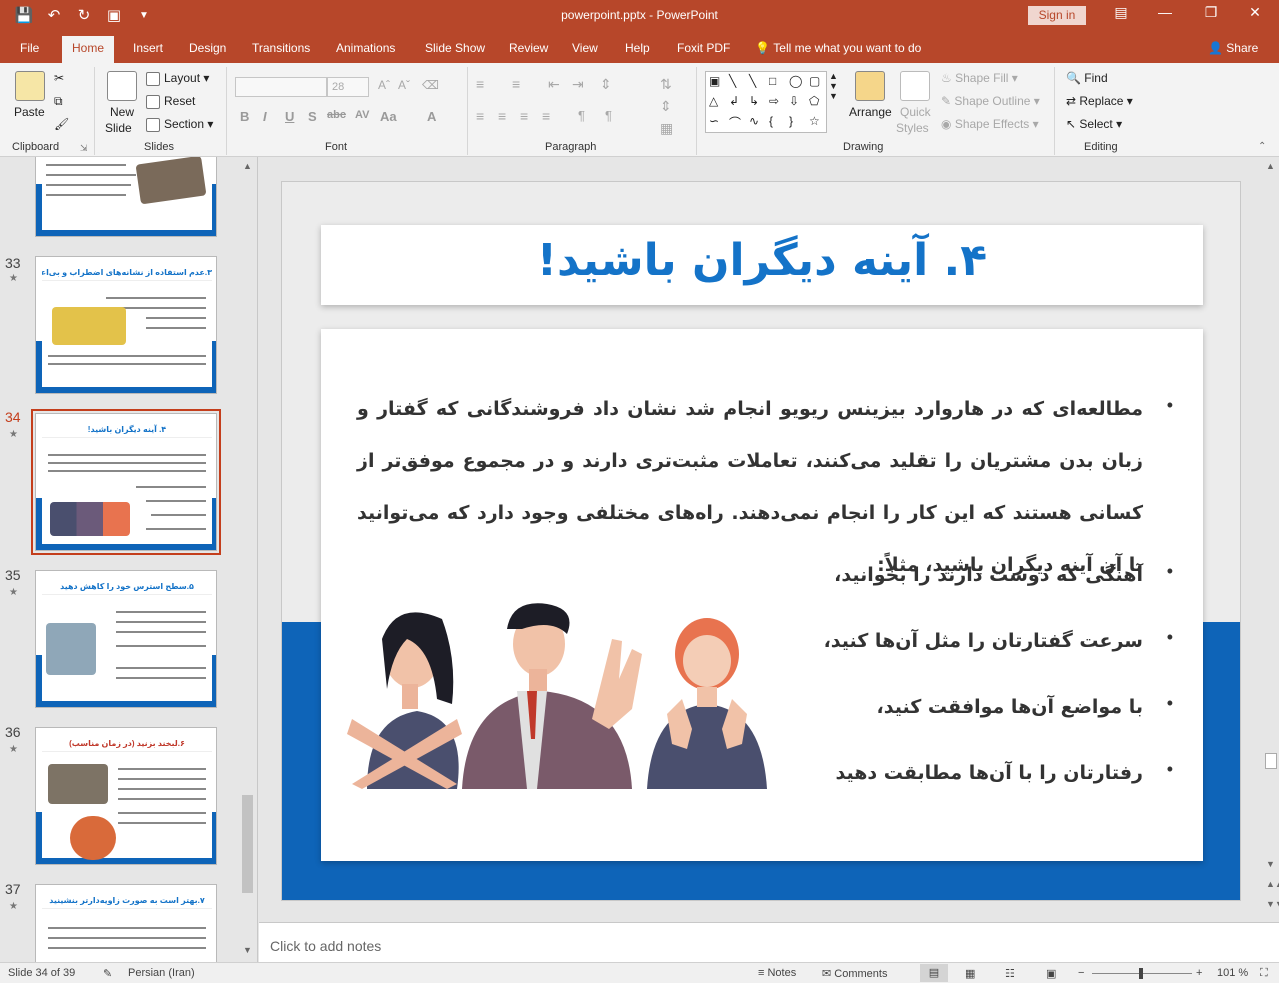 The height and width of the screenshot is (983, 1279). I want to click on align-text-icon: ⇕, so click(666, 106).